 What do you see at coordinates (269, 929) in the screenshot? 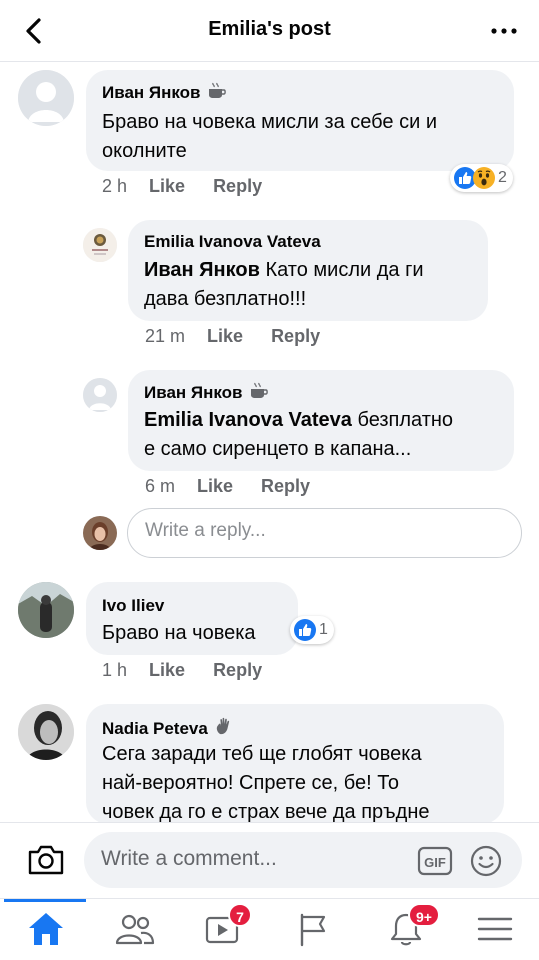
I see `bottom-tab-bar: 7 9+` at bounding box center [269, 929].